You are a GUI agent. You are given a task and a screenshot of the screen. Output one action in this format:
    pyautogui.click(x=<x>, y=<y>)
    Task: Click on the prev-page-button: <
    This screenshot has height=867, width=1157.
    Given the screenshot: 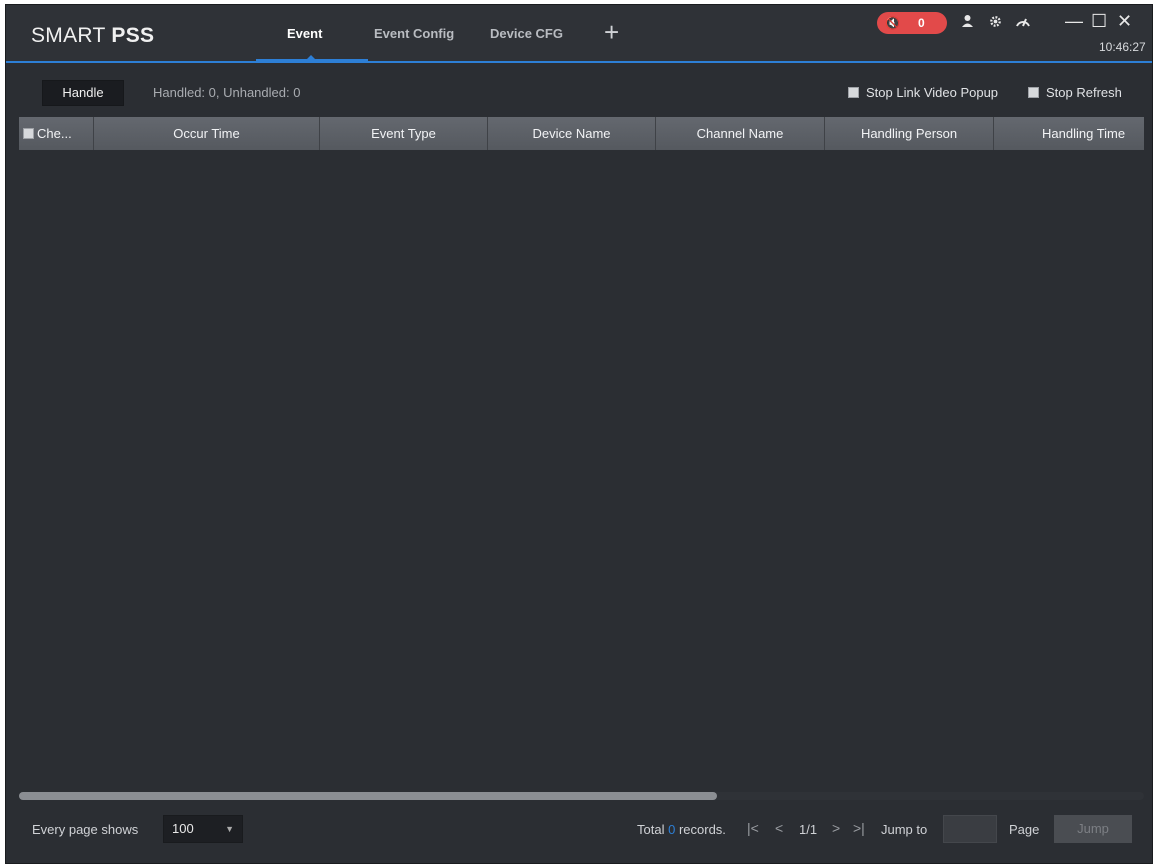 What is the action you would take?
    pyautogui.click(x=779, y=828)
    